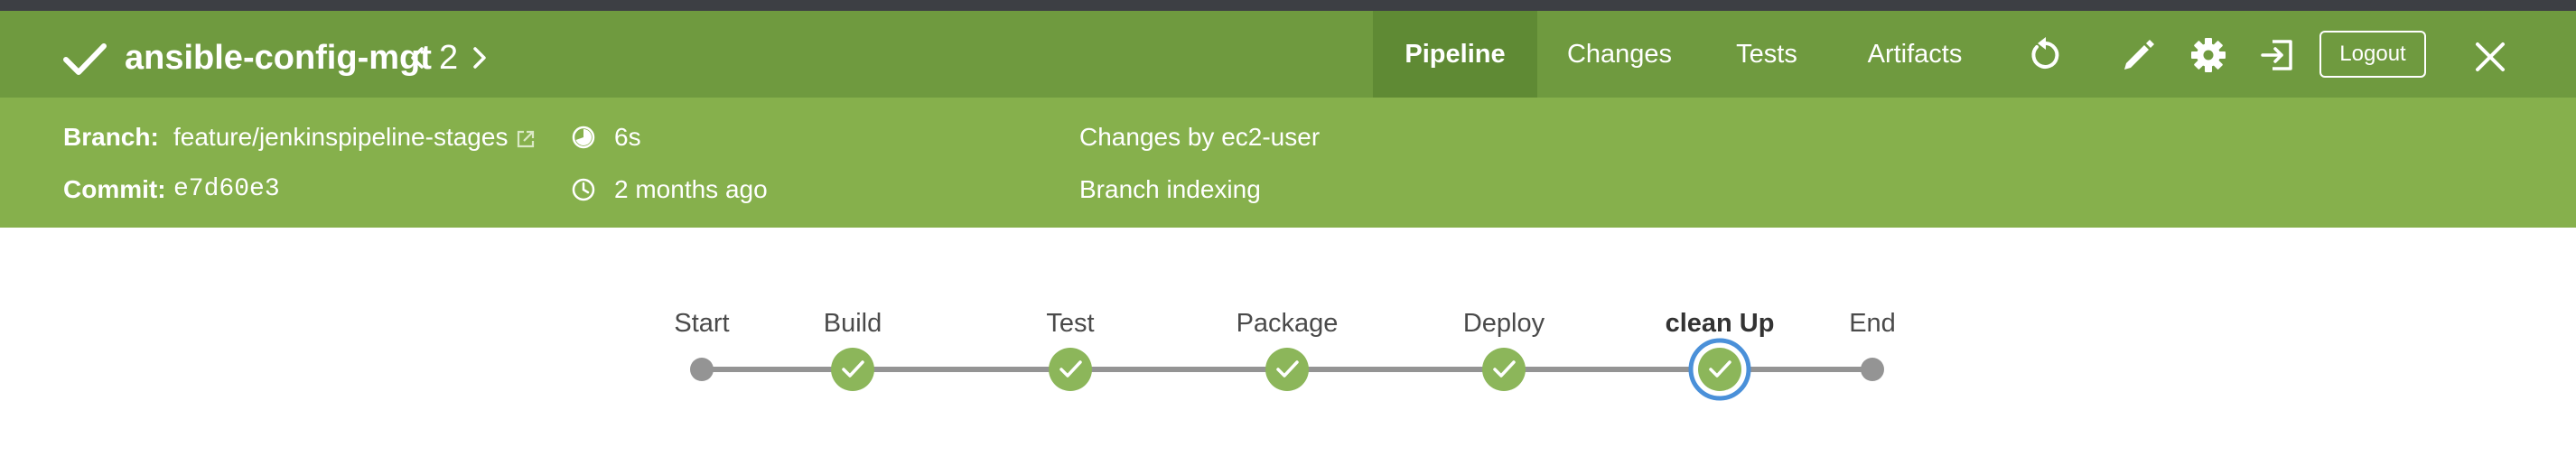 The height and width of the screenshot is (457, 2576). I want to click on run-started: 2 months ago, so click(691, 189).